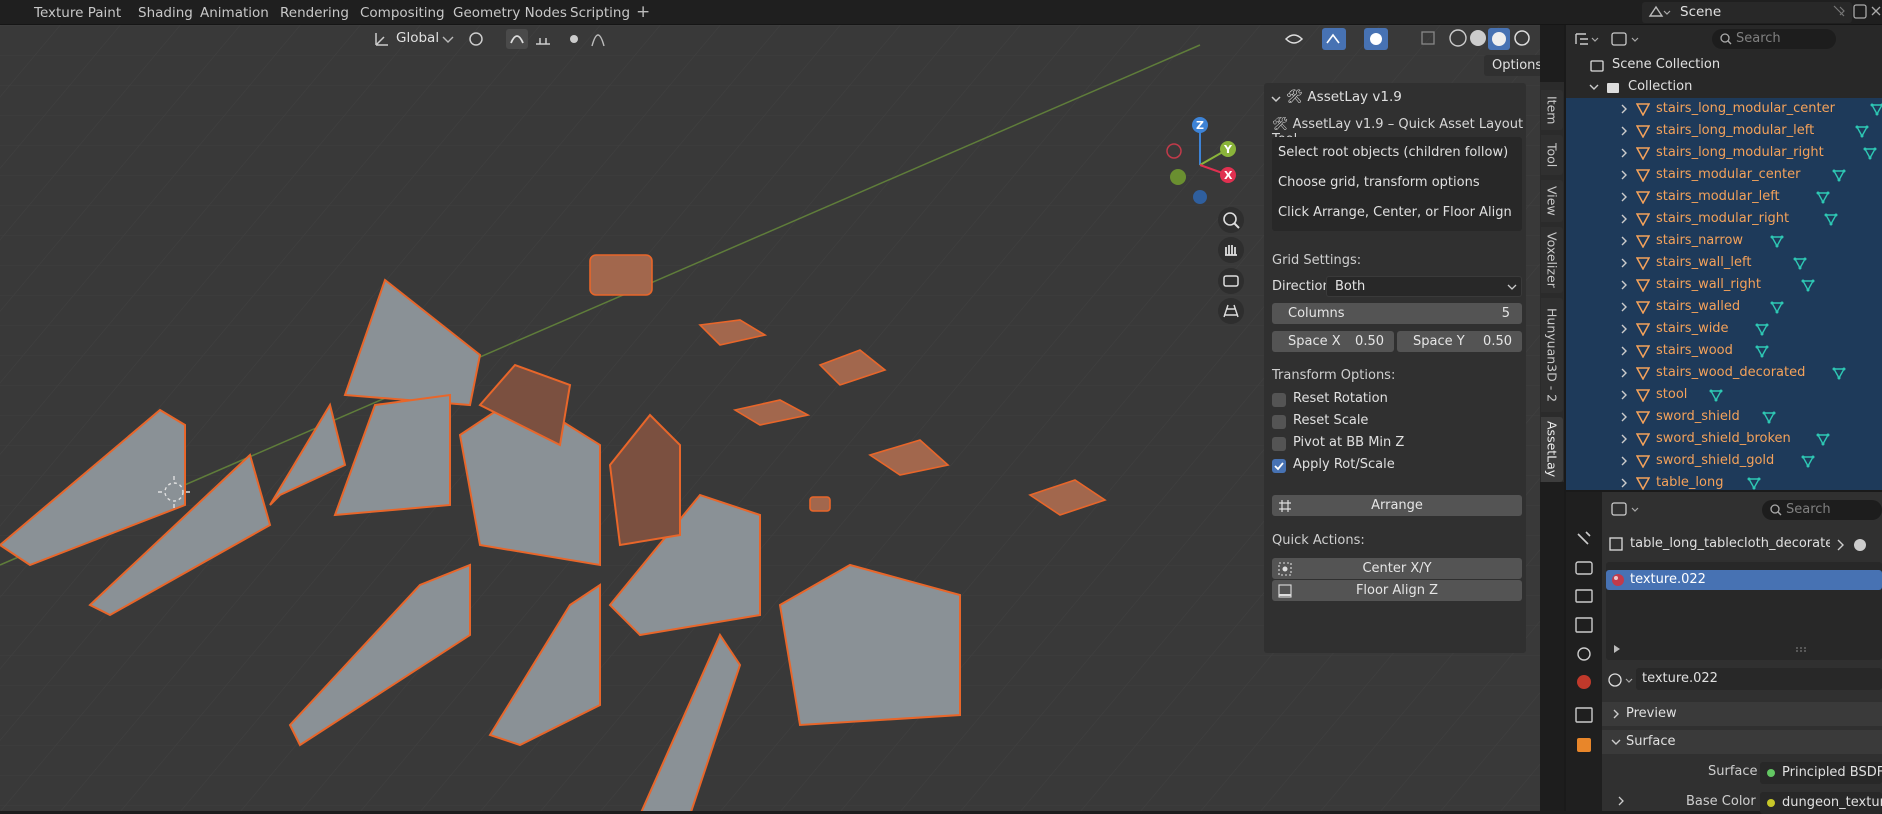  Describe the element at coordinates (1628, 510) in the screenshot. I see `editor-type-icon` at that location.